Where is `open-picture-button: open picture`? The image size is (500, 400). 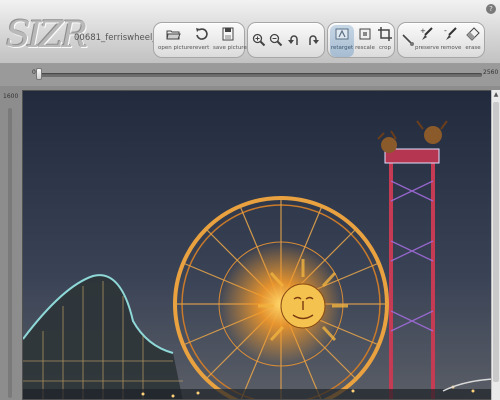 open-picture-button: open picture is located at coordinates (175, 41).